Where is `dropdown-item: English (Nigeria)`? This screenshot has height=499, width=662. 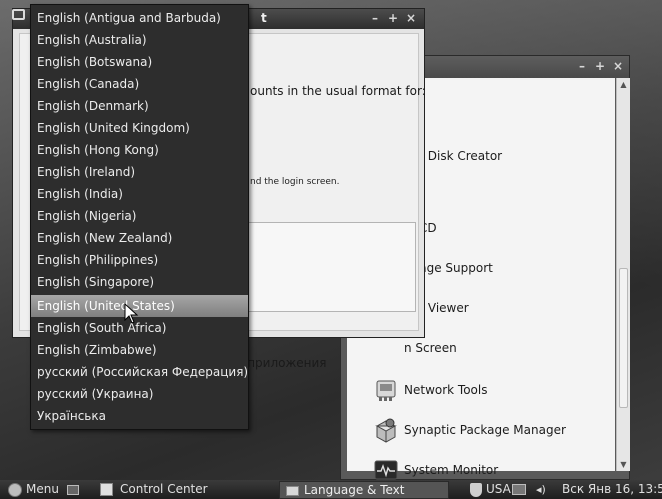
dropdown-item: English (Nigeria) is located at coordinates (139, 216).